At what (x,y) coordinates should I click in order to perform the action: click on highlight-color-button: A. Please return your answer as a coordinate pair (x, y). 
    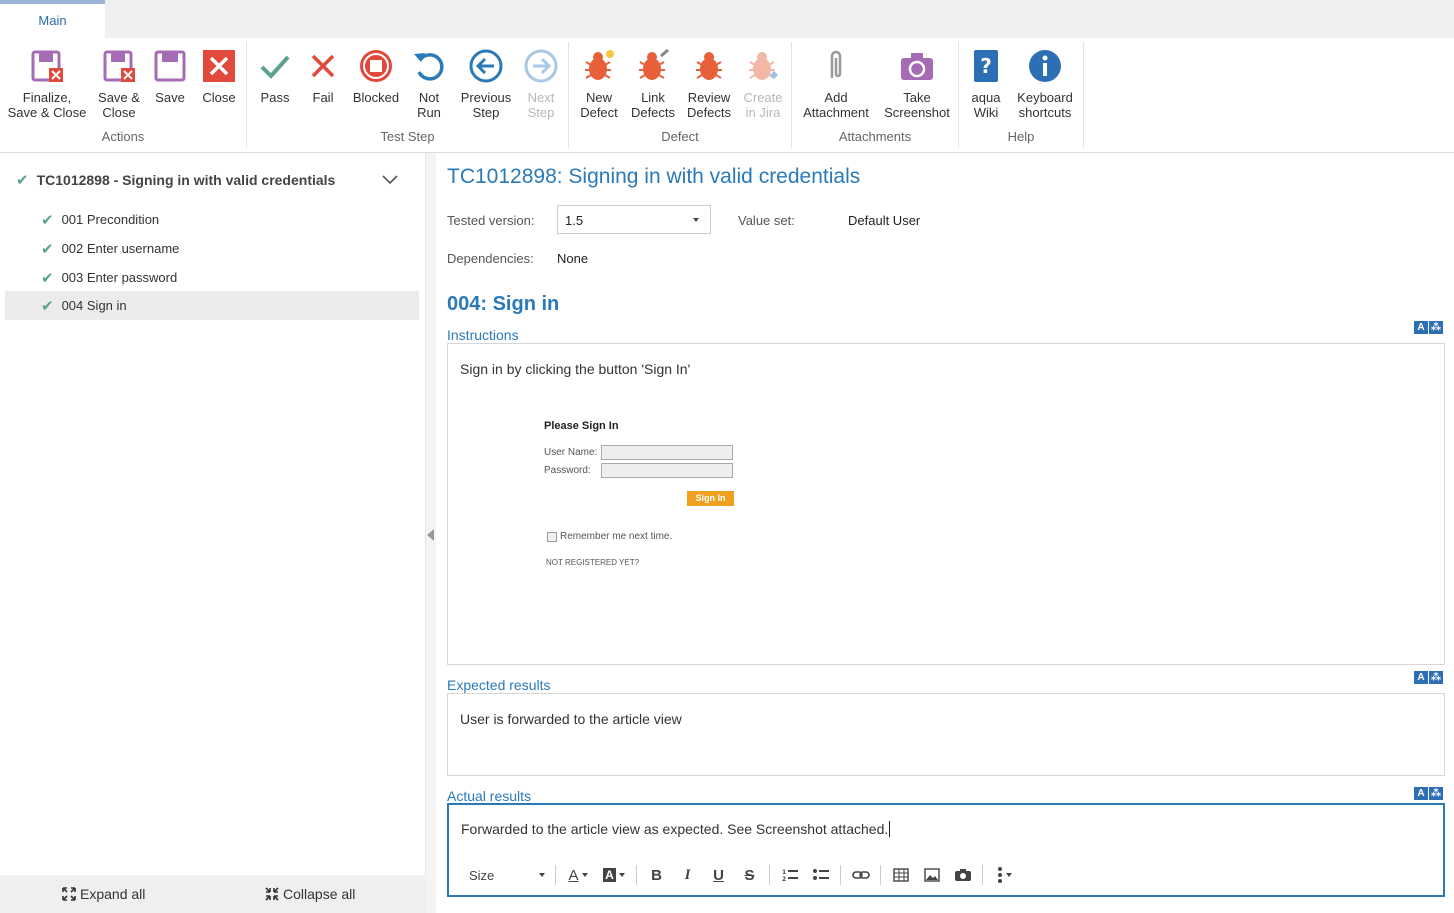
    Looking at the image, I should click on (614, 875).